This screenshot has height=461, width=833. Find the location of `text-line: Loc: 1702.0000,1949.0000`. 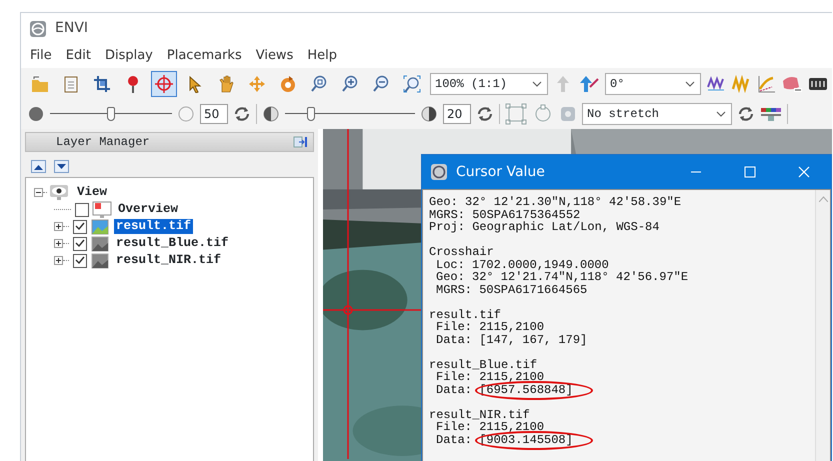

text-line: Loc: 1702.0000,1949.0000 is located at coordinates (522, 264).